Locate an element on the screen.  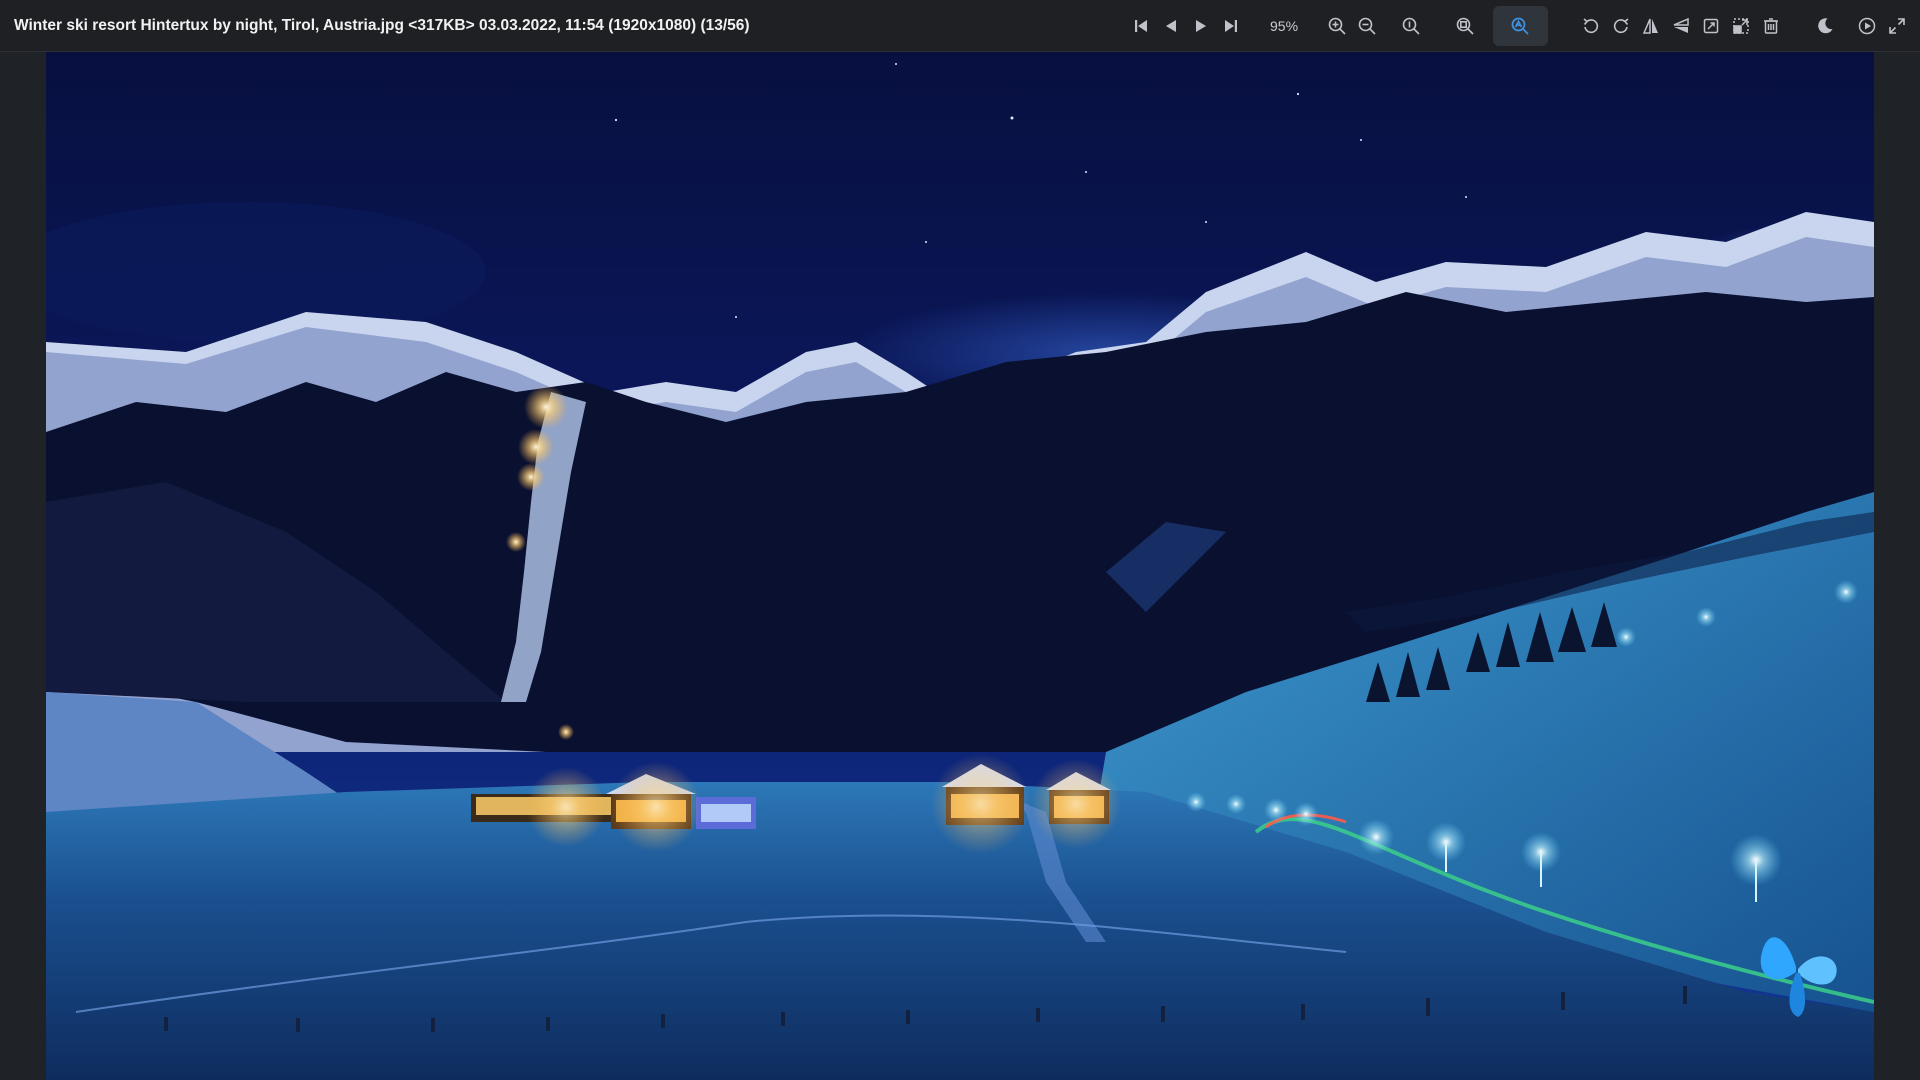
previous-image-button is located at coordinates (1171, 26).